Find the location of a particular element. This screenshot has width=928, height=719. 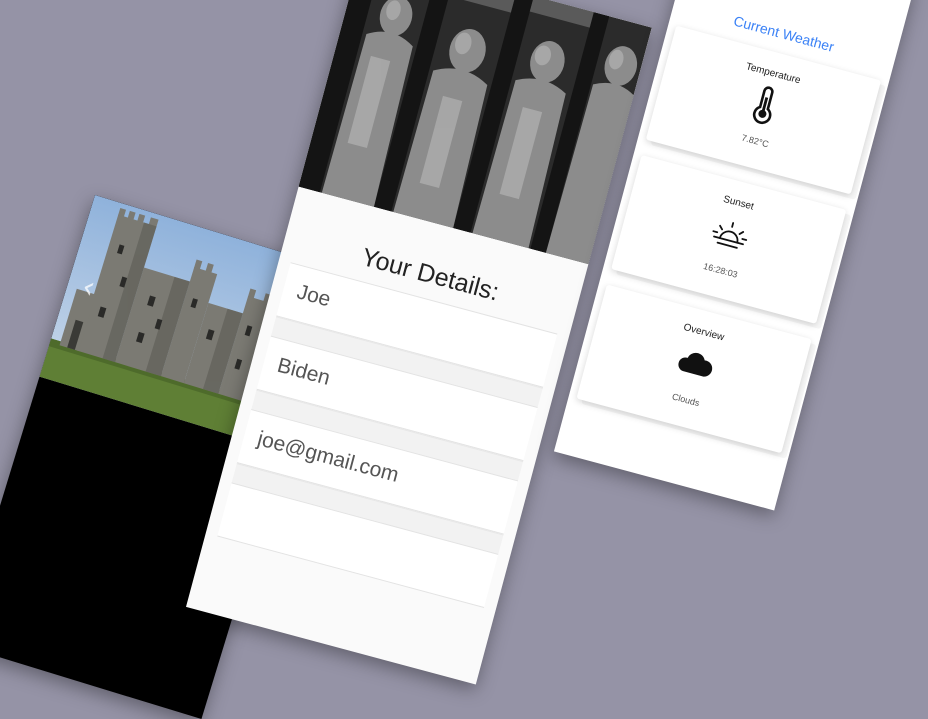

first-name-value: Joe is located at coordinates (314, 296).